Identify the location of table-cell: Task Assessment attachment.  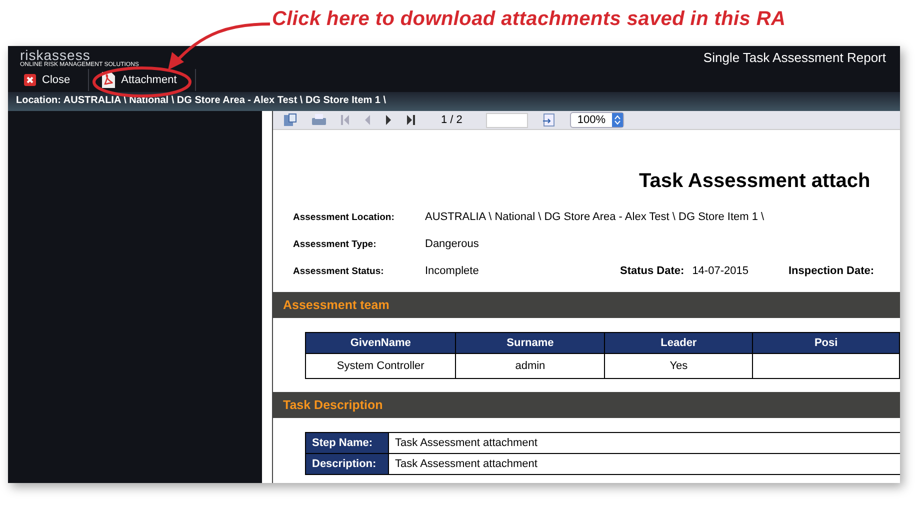
(644, 443).